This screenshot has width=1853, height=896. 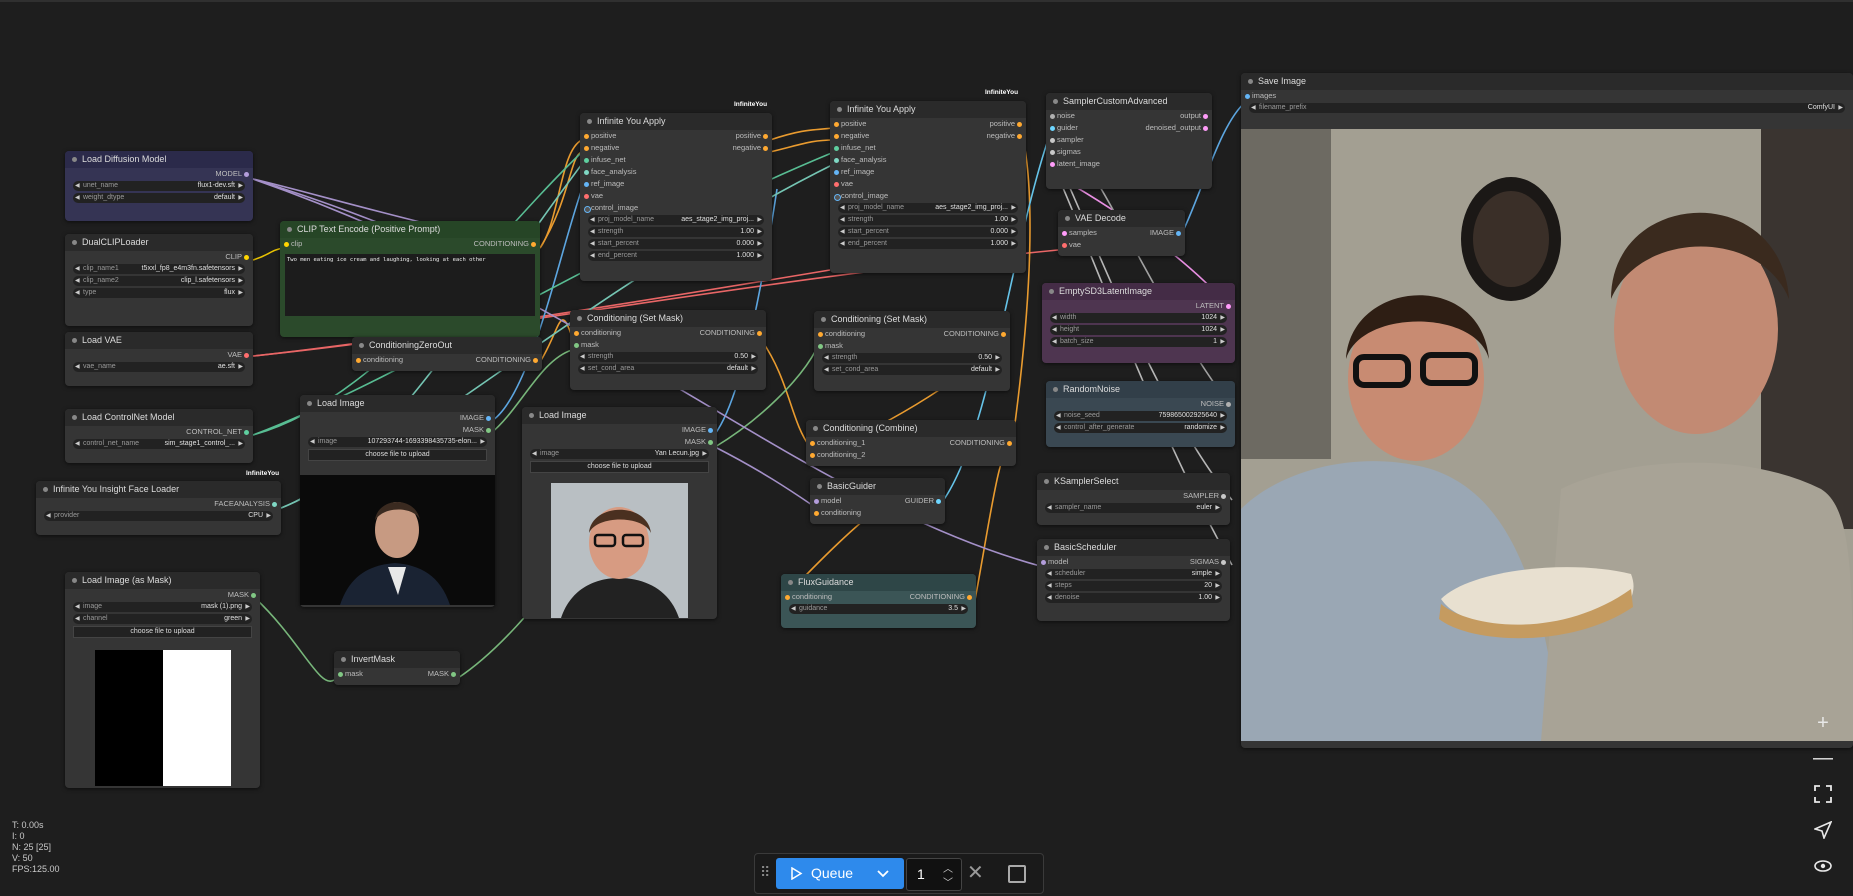 I want to click on widget-control-after-generate: control_after_generaterandomize, so click(x=1140, y=428).